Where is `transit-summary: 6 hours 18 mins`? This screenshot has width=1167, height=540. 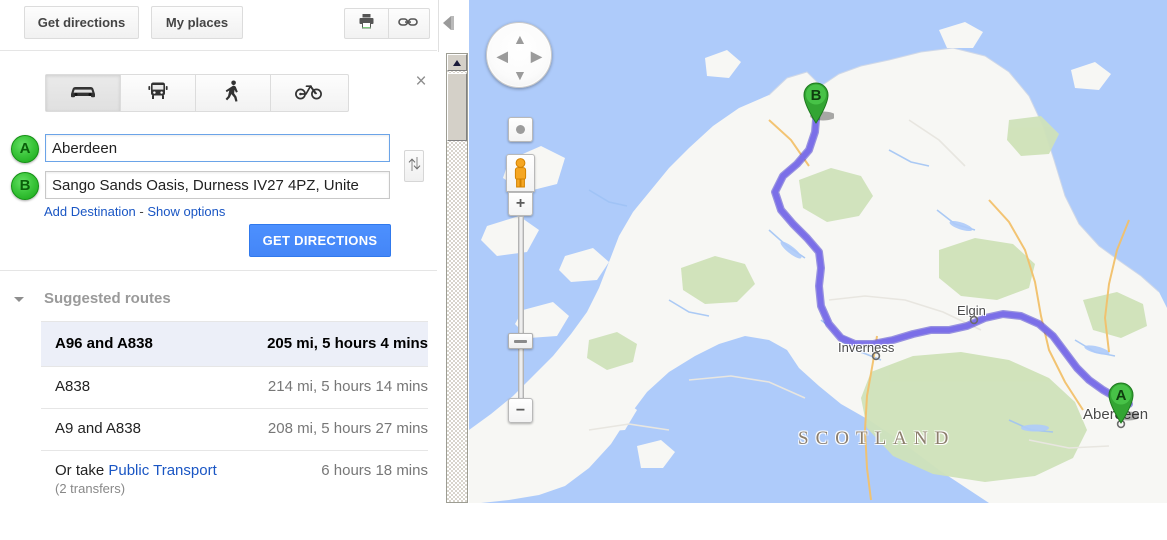
transit-summary: 6 hours 18 mins is located at coordinates (374, 470).